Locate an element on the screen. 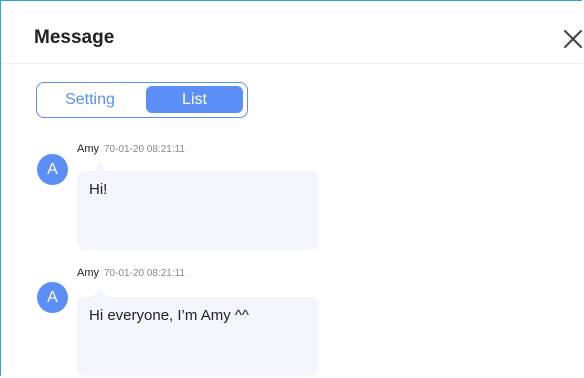 Image resolution: width=584 pixels, height=378 pixels. message-bubble: Hi everyone, I’m Amy ^^ is located at coordinates (198, 336).